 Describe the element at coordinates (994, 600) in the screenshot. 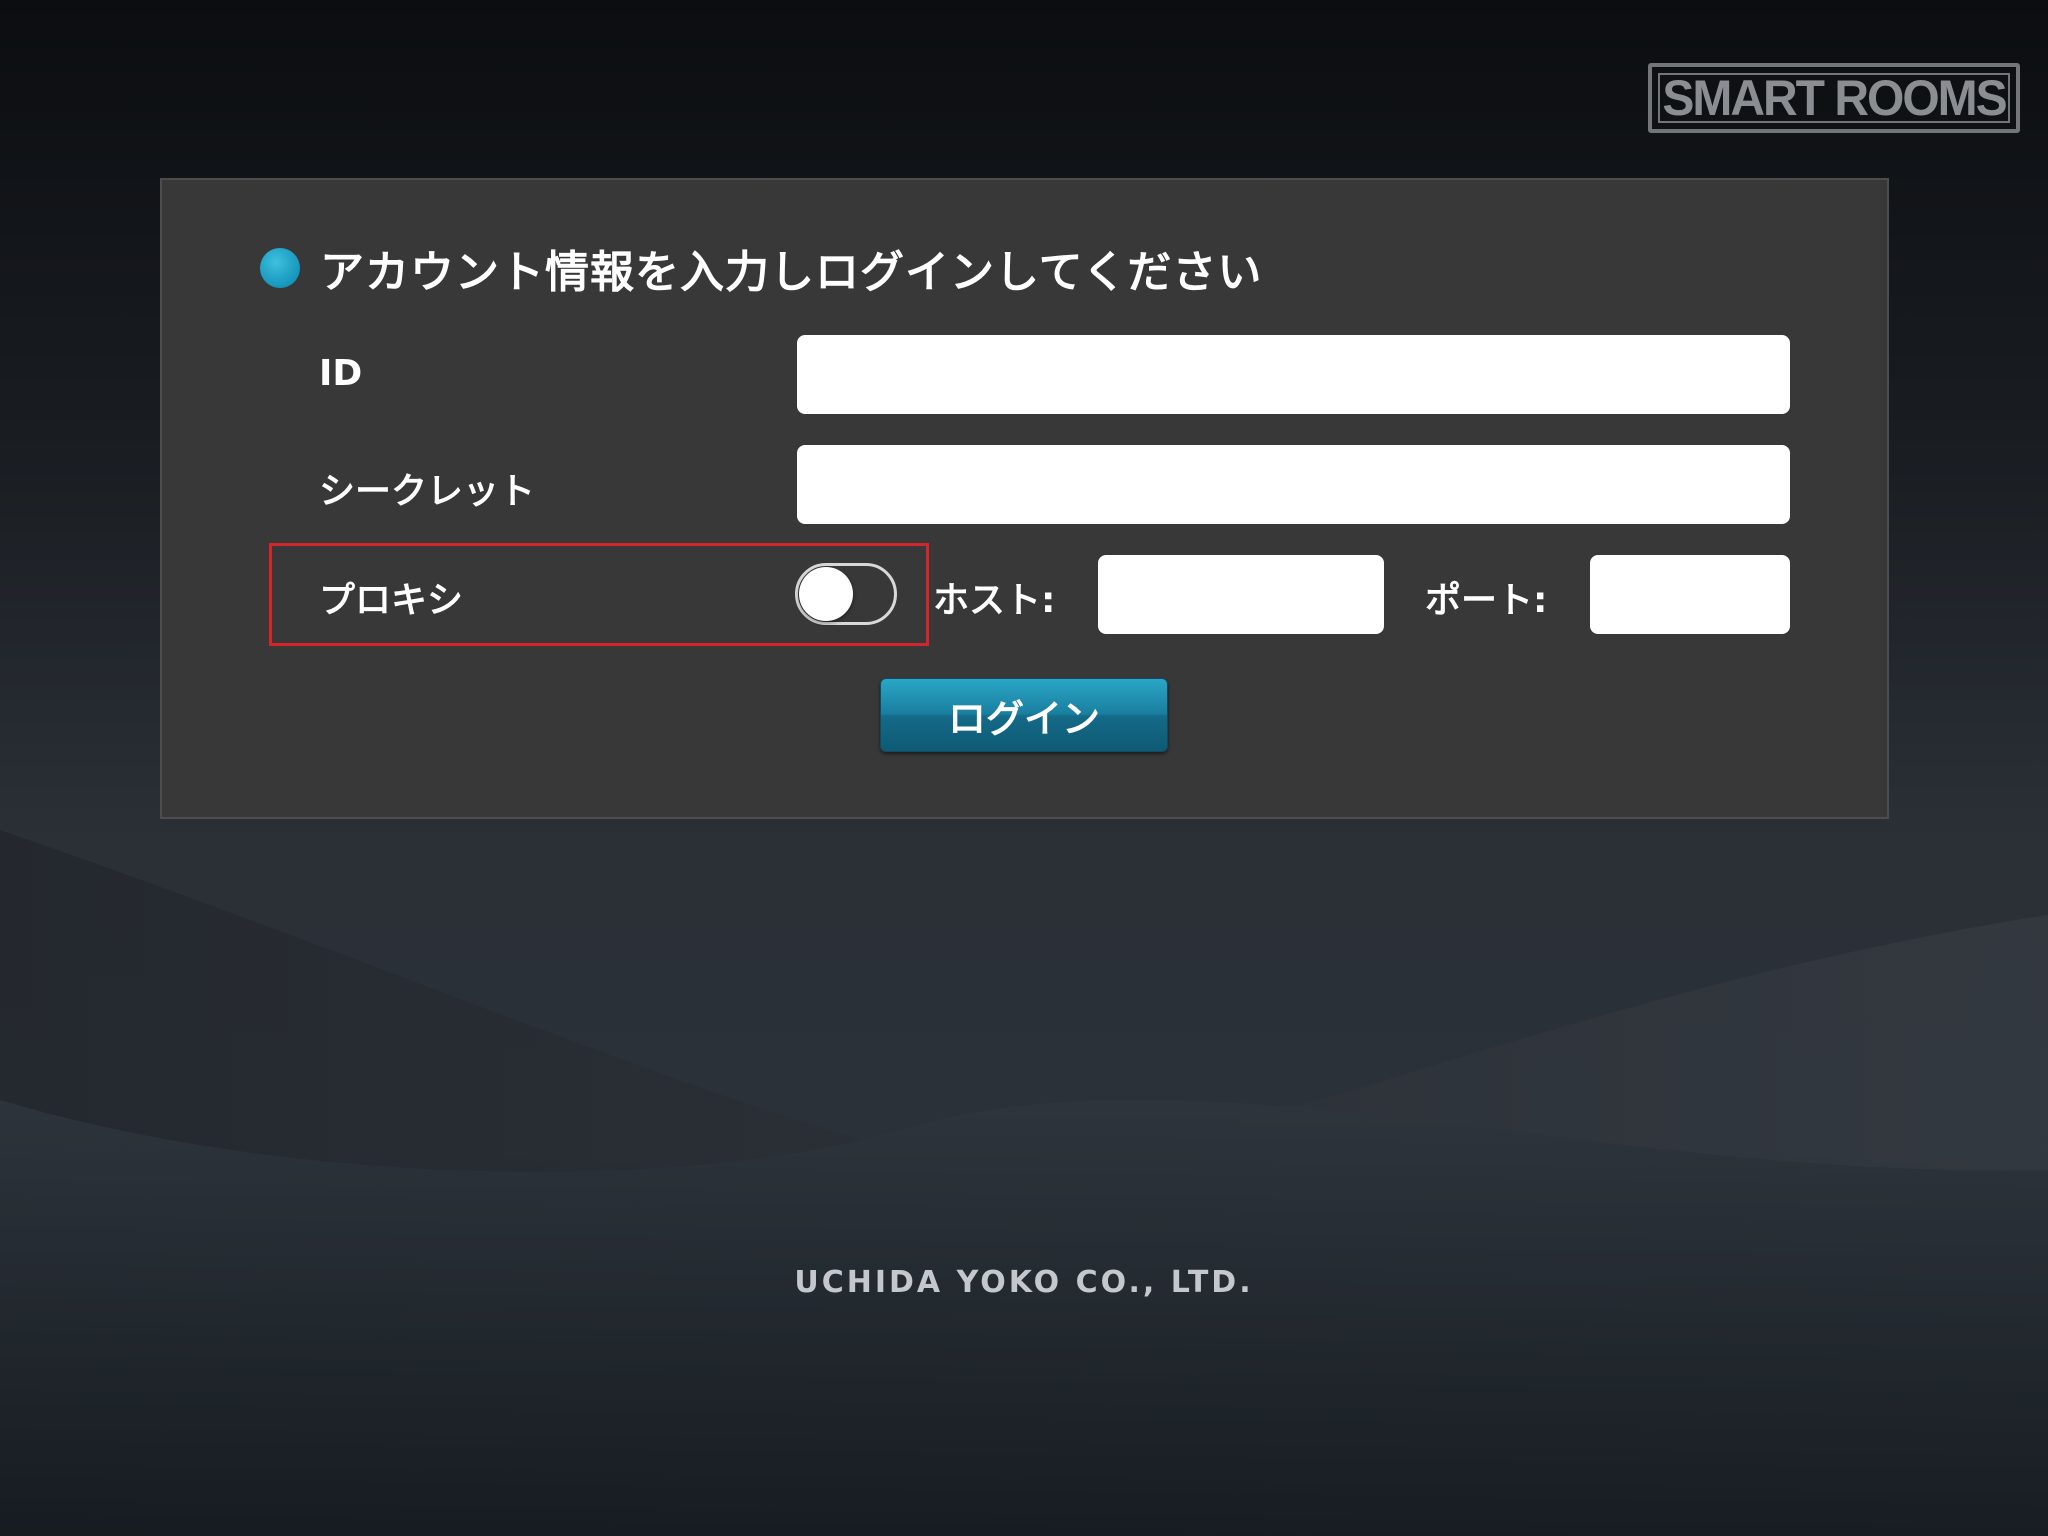

I see `host-label: ホスト:` at that location.